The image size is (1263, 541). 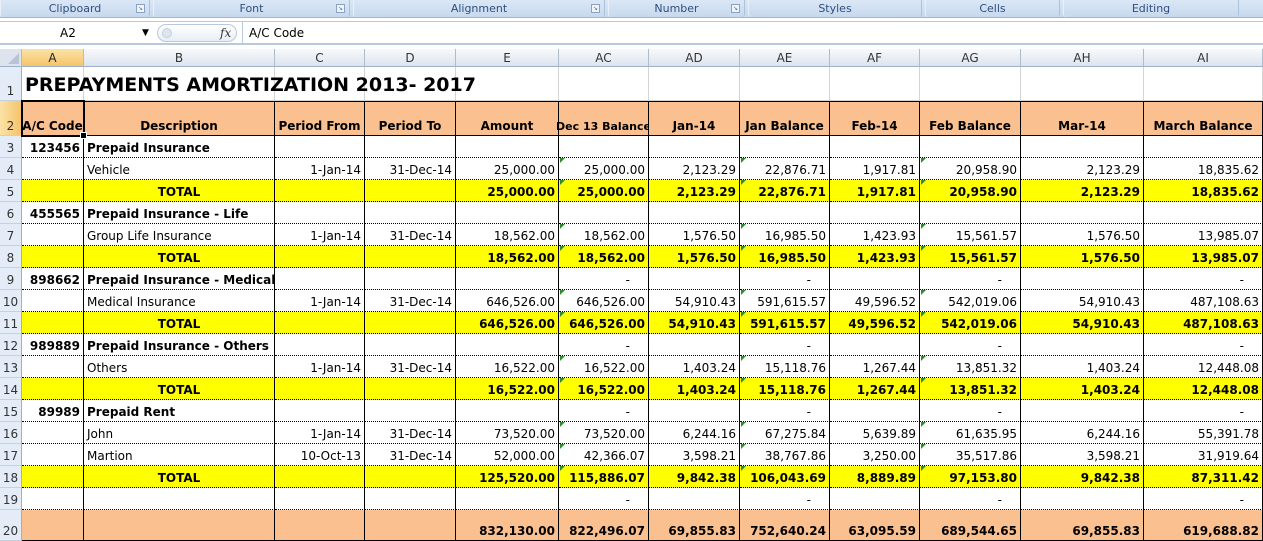 What do you see at coordinates (11, 477) in the screenshot?
I see `row-header-18: 18` at bounding box center [11, 477].